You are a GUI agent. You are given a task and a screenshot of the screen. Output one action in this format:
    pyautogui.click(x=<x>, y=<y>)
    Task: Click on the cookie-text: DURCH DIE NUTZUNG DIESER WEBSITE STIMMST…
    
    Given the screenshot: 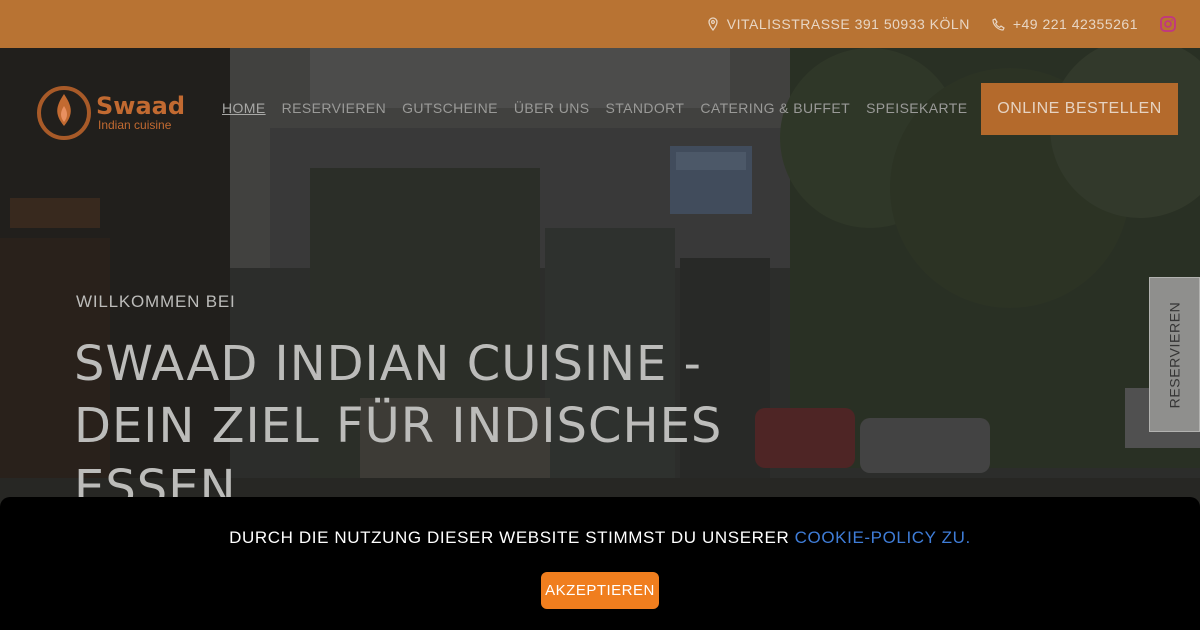 What is the action you would take?
    pyautogui.click(x=512, y=537)
    